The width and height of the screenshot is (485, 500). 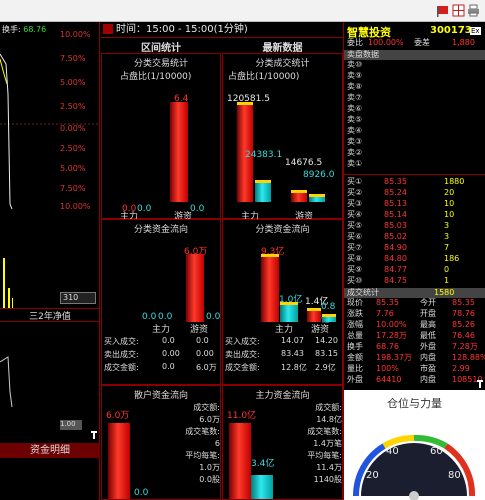 What do you see at coordinates (414, 270) in the screenshot?
I see `buy-row: 买⑨ 84.77 0` at bounding box center [414, 270].